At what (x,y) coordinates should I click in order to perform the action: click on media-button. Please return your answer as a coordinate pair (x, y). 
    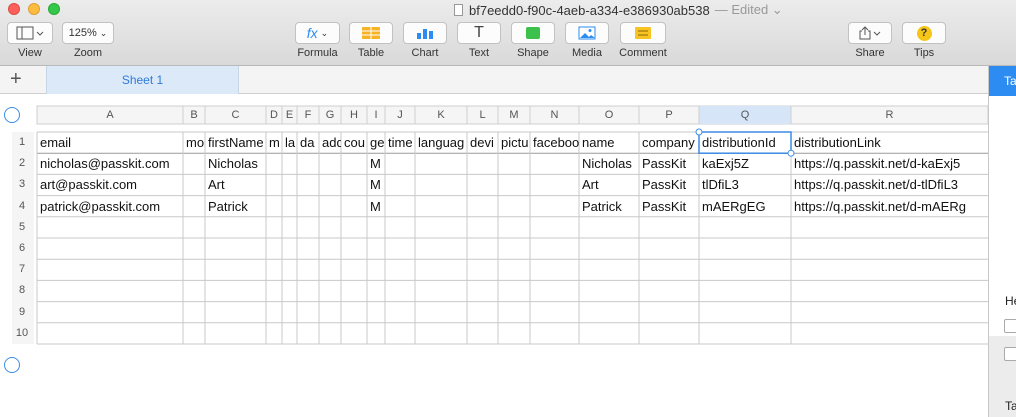
    Looking at the image, I should click on (587, 33).